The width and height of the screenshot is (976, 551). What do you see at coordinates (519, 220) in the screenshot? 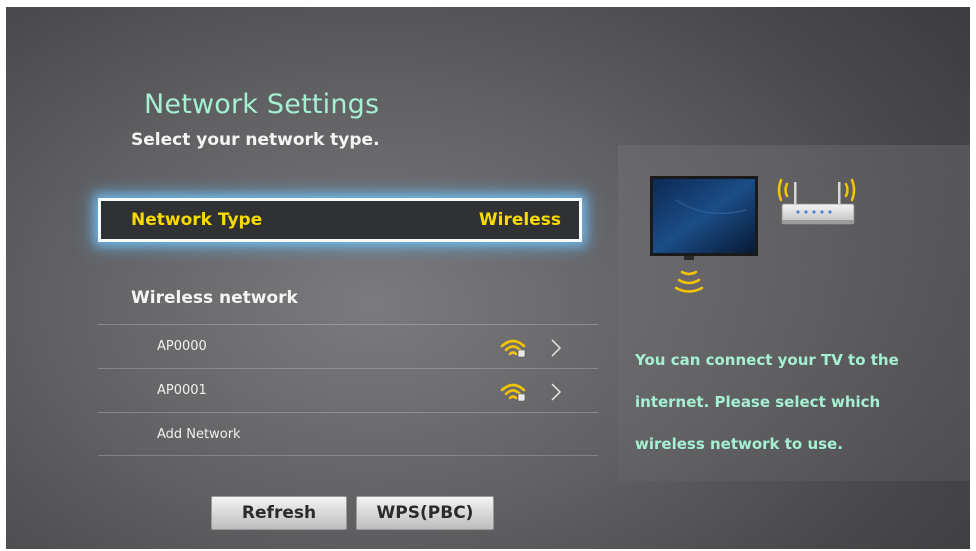
I see `network-type-value: Wireless` at bounding box center [519, 220].